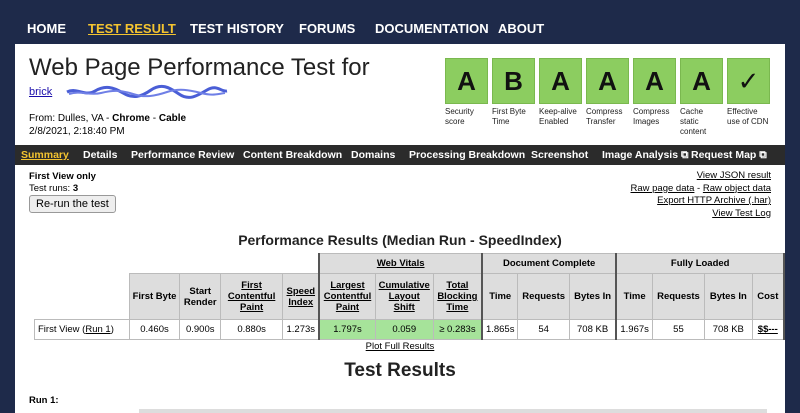 Image resolution: width=800 pixels, height=413 pixels. I want to click on col-fl-bytes: Bytes In, so click(728, 296).